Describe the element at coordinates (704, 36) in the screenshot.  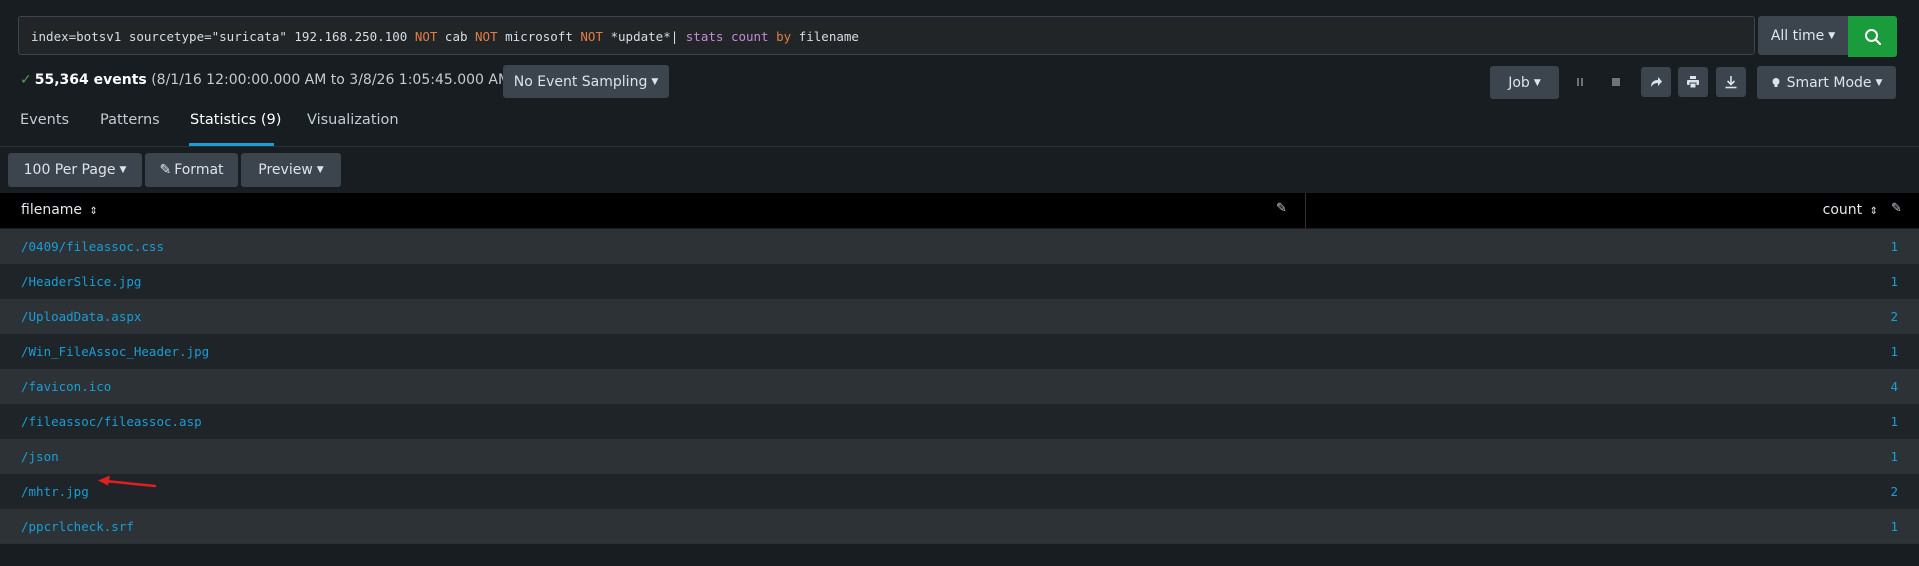
I see `query-token-cmd: stats` at that location.